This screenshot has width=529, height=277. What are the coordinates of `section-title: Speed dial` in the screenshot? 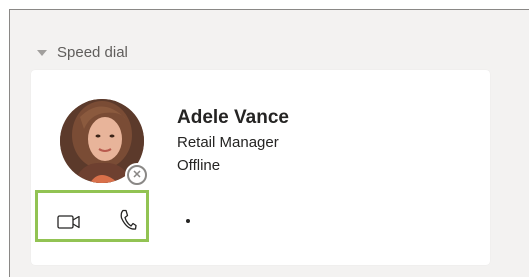 It's located at (92, 52).